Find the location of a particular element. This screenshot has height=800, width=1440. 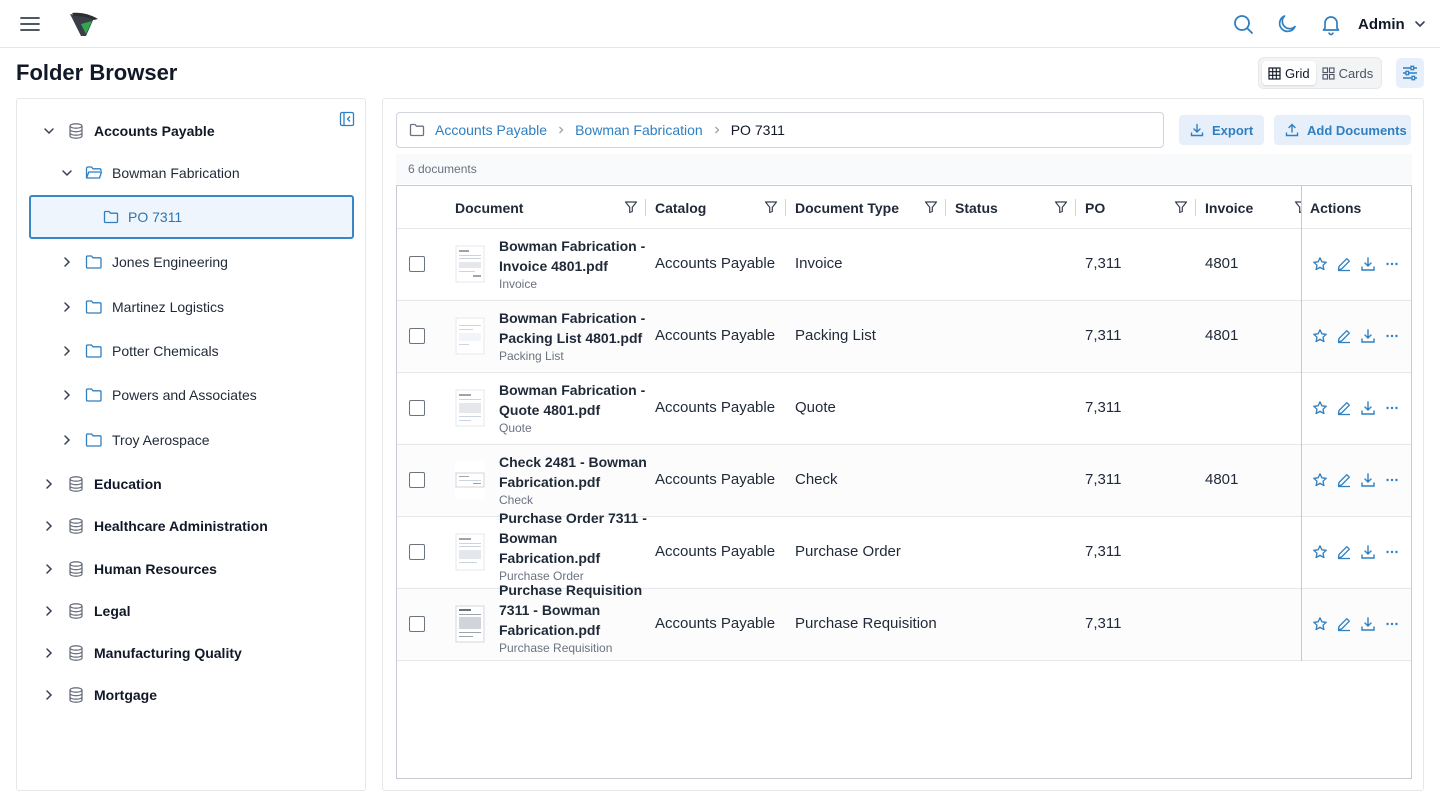

tree-catalog-accounts-payable: Accounts Payable is located at coordinates (128, 131).